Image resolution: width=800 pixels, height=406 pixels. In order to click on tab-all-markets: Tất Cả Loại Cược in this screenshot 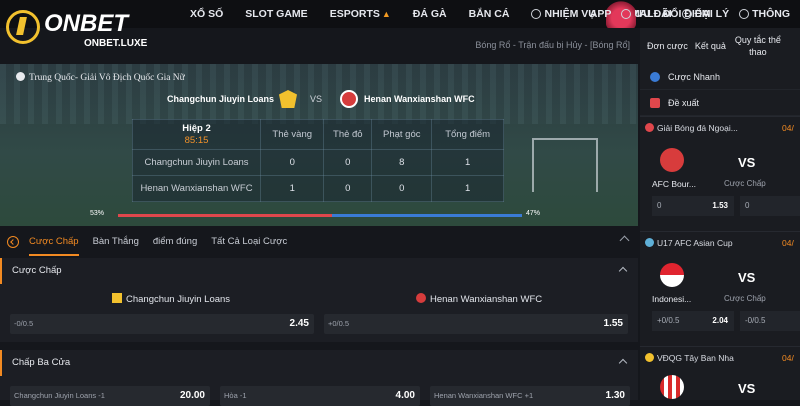, I will do `click(249, 242)`.